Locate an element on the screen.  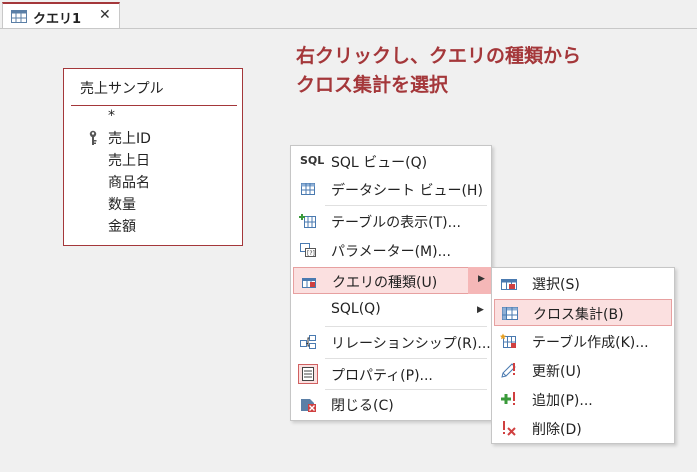
show-table-icon is located at coordinates (307, 221).